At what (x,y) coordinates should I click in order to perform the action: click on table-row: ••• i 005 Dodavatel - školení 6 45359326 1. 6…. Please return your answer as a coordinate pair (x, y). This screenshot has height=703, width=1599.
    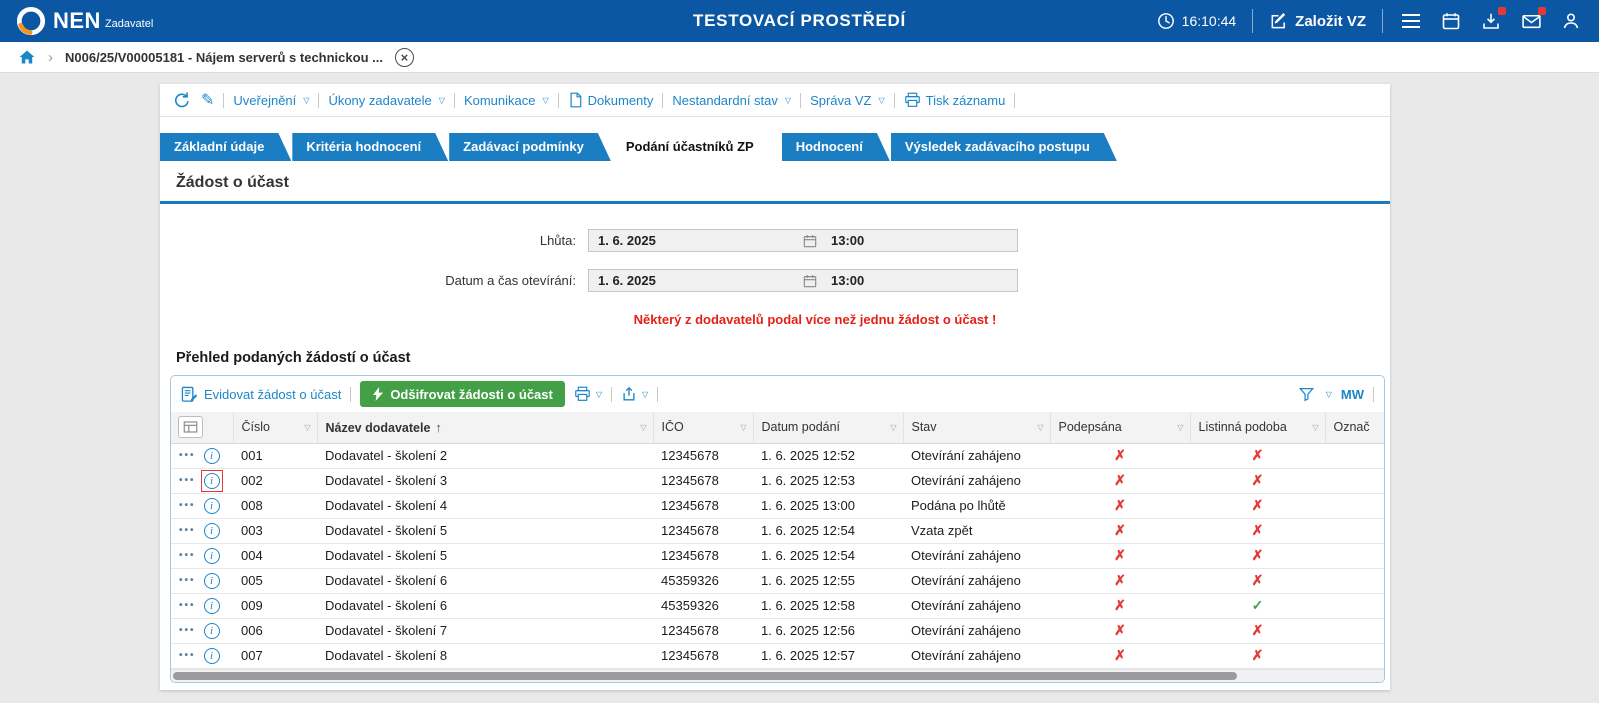
    Looking at the image, I should click on (777, 581).